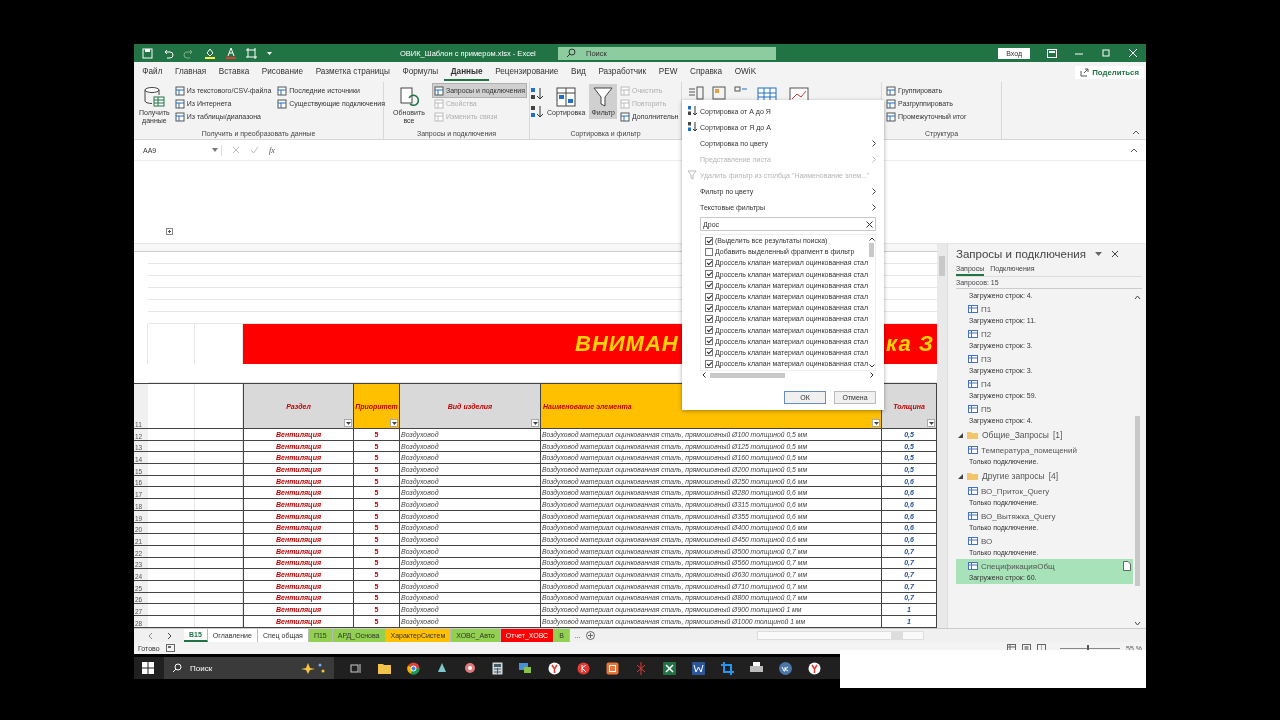 Image resolution: width=1280 pixels, height=720 pixels. Describe the element at coordinates (1052, 53) in the screenshot. I see `ribbon-display-icon` at that location.